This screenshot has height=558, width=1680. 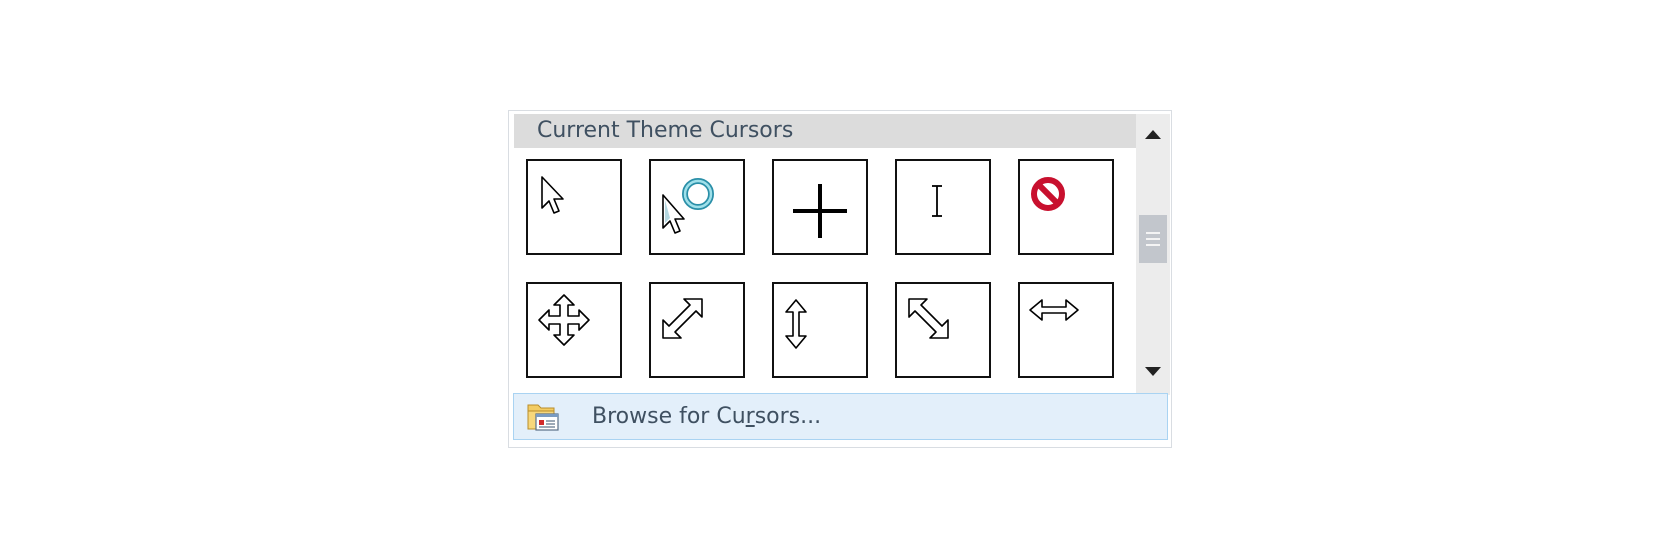 I want to click on text-select-icon, so click(x=937, y=201).